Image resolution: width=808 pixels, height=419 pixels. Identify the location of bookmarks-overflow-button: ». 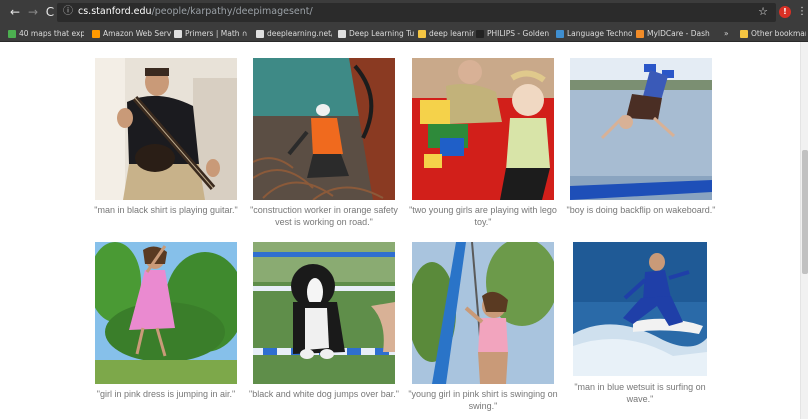
(729, 34).